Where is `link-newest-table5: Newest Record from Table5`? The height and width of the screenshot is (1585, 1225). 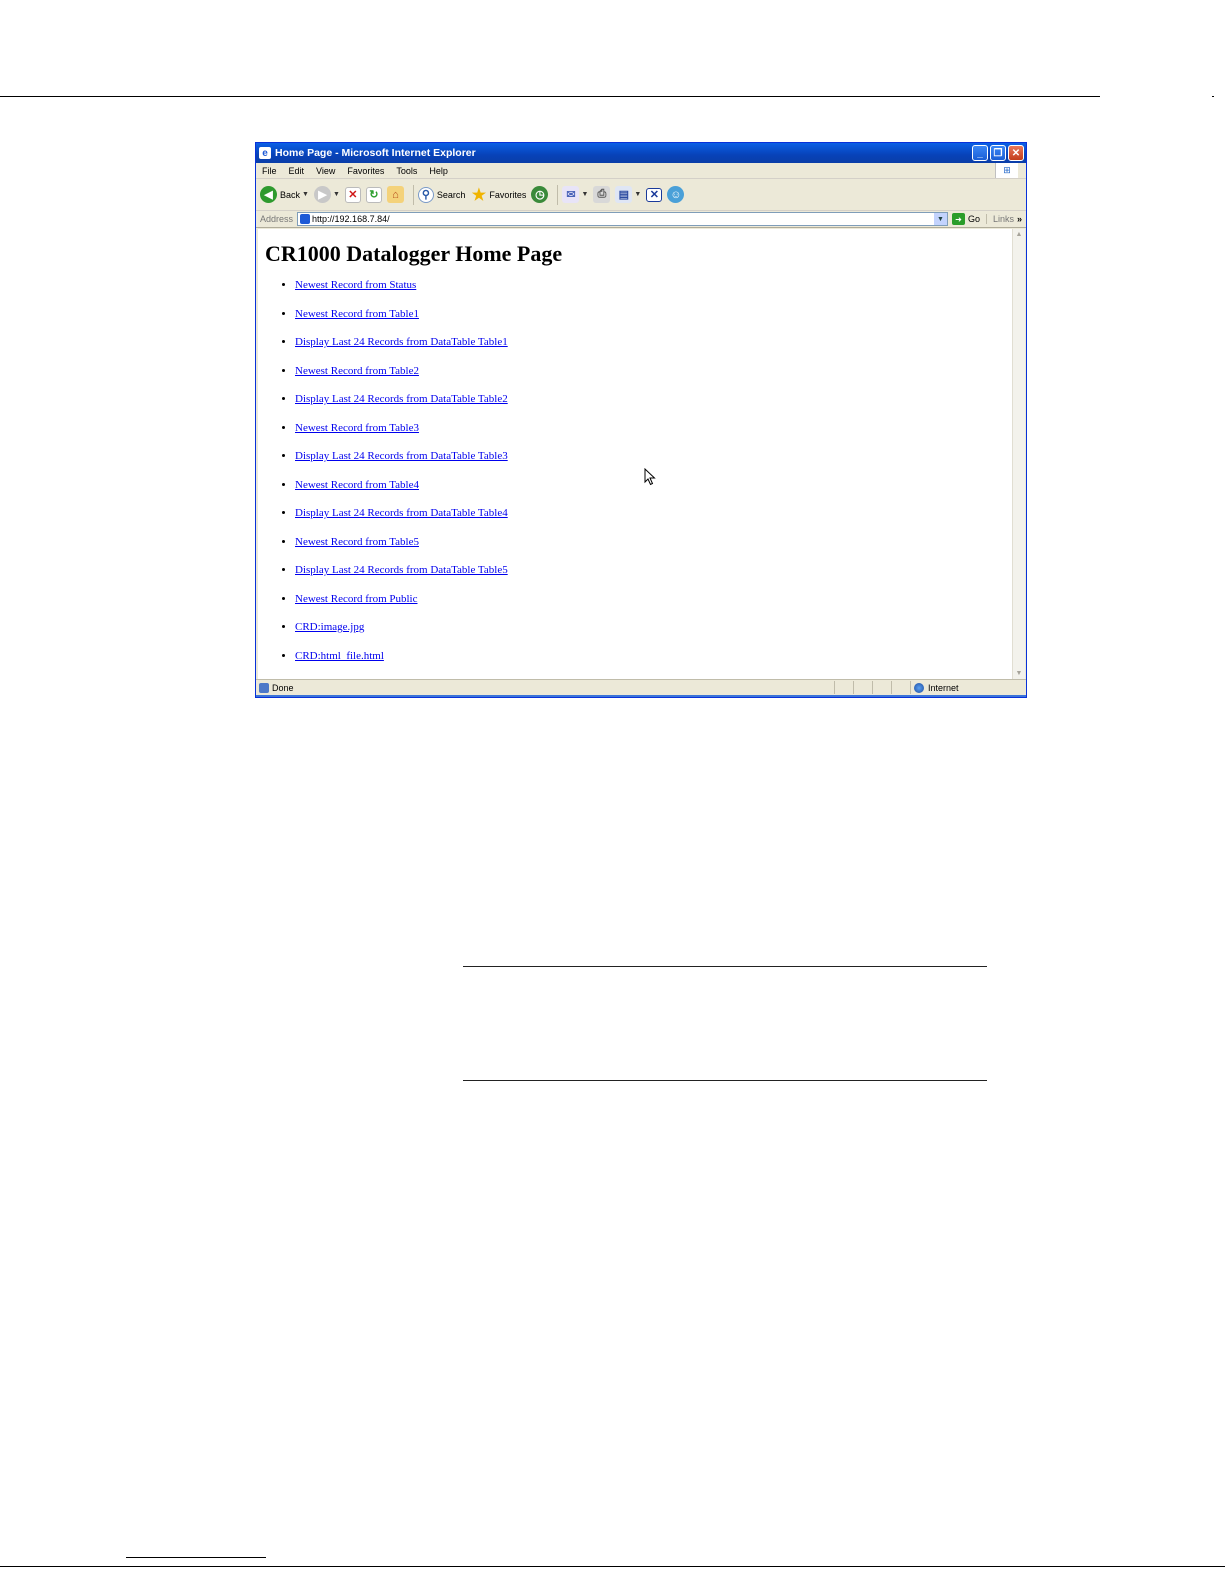
link-newest-table5: Newest Record from Table5 is located at coordinates (357, 542).